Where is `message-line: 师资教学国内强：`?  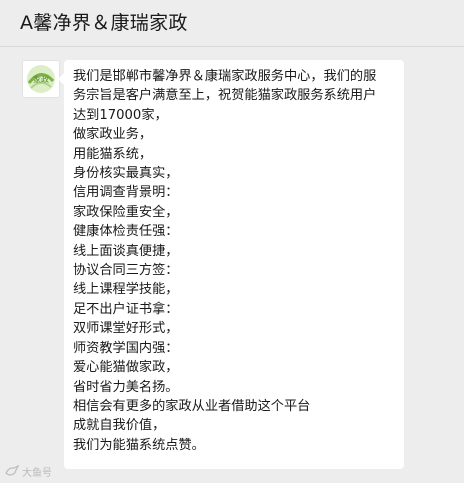 message-line: 师资教学国内强： is located at coordinates (126, 348).